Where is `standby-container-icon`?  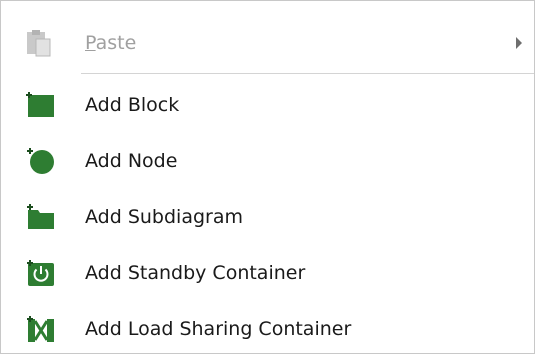 standby-container-icon is located at coordinates (41, 273).